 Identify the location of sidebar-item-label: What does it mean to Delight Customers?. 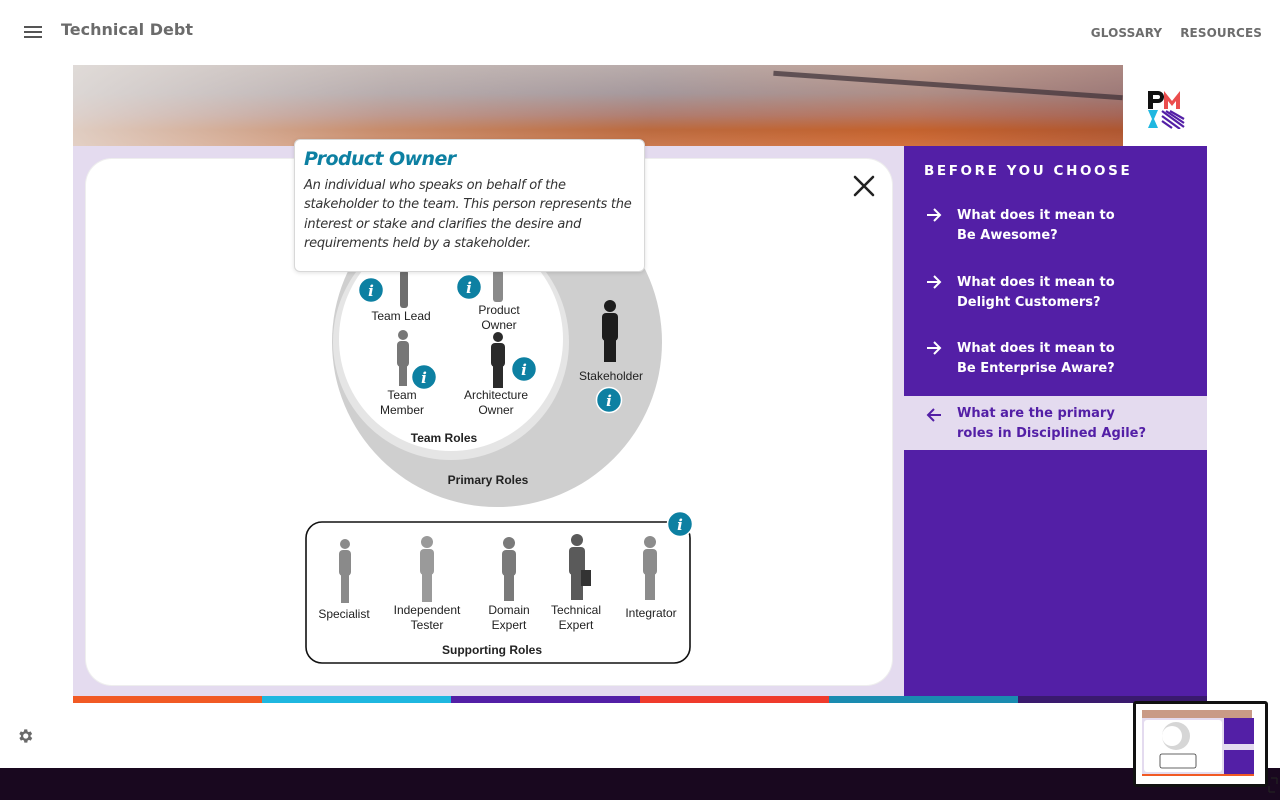
(1036, 292).